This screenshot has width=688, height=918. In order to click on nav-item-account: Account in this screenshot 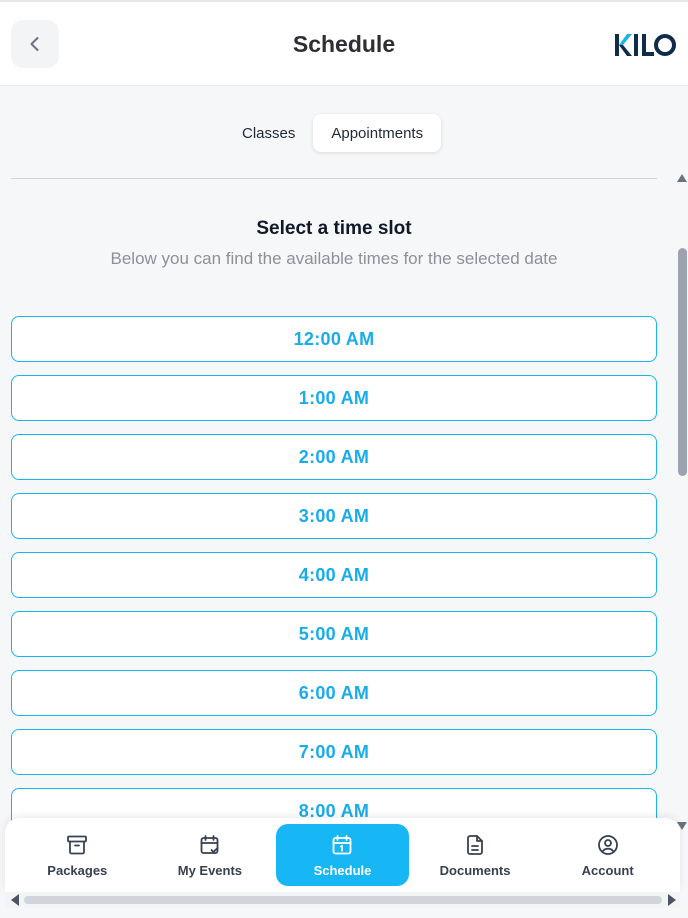, I will do `click(607, 855)`.